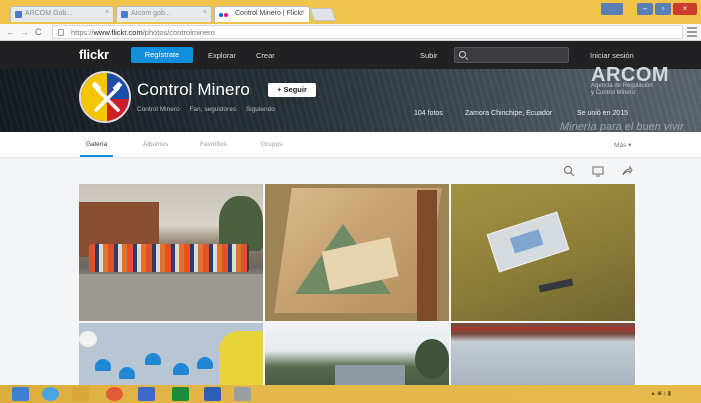 The width and height of the screenshot is (701, 403). Describe the element at coordinates (660, 393) in the screenshot. I see `system-tray-icons: ▲ ◙ ♪ ▮` at that location.